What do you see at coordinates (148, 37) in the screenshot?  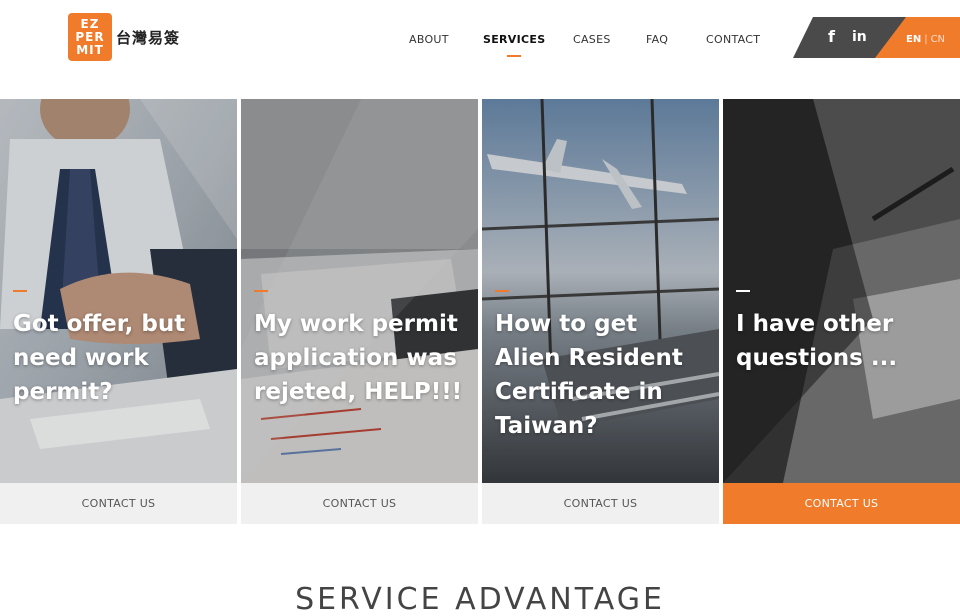 I see `brand-name: 台灣易簽` at bounding box center [148, 37].